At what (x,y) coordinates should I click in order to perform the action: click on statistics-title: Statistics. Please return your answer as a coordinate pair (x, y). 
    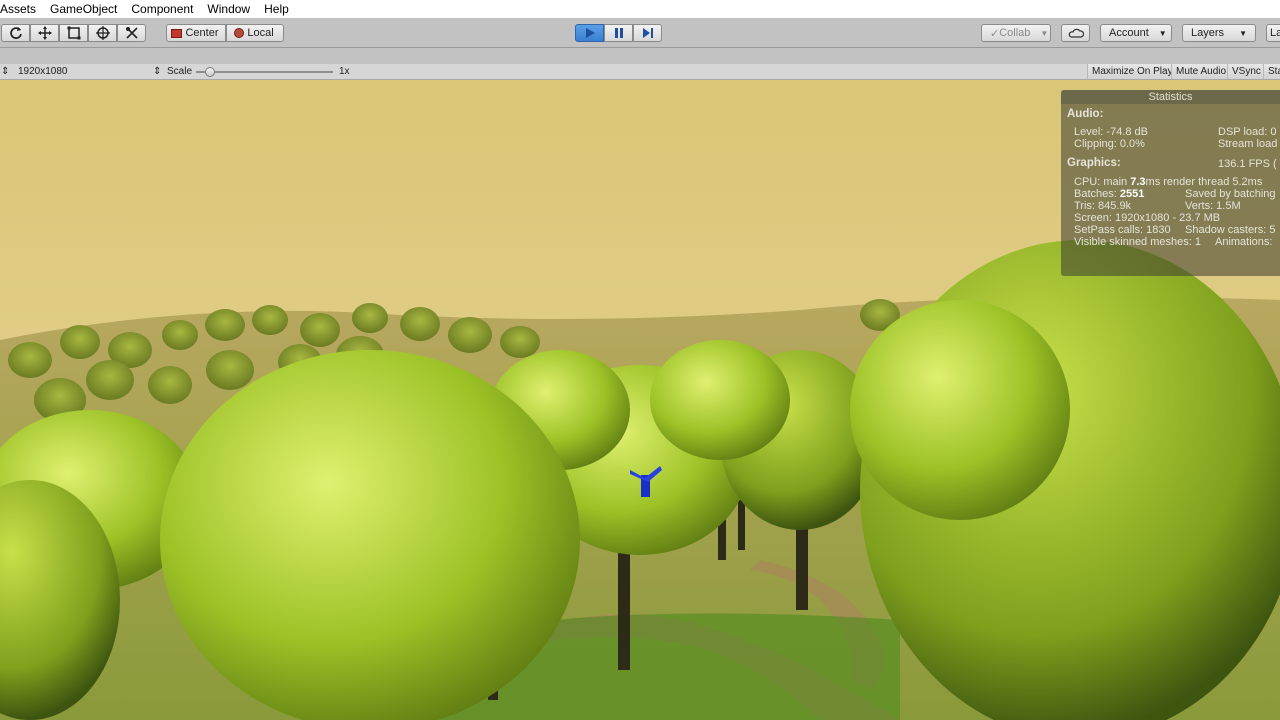
    Looking at the image, I should click on (1170, 97).